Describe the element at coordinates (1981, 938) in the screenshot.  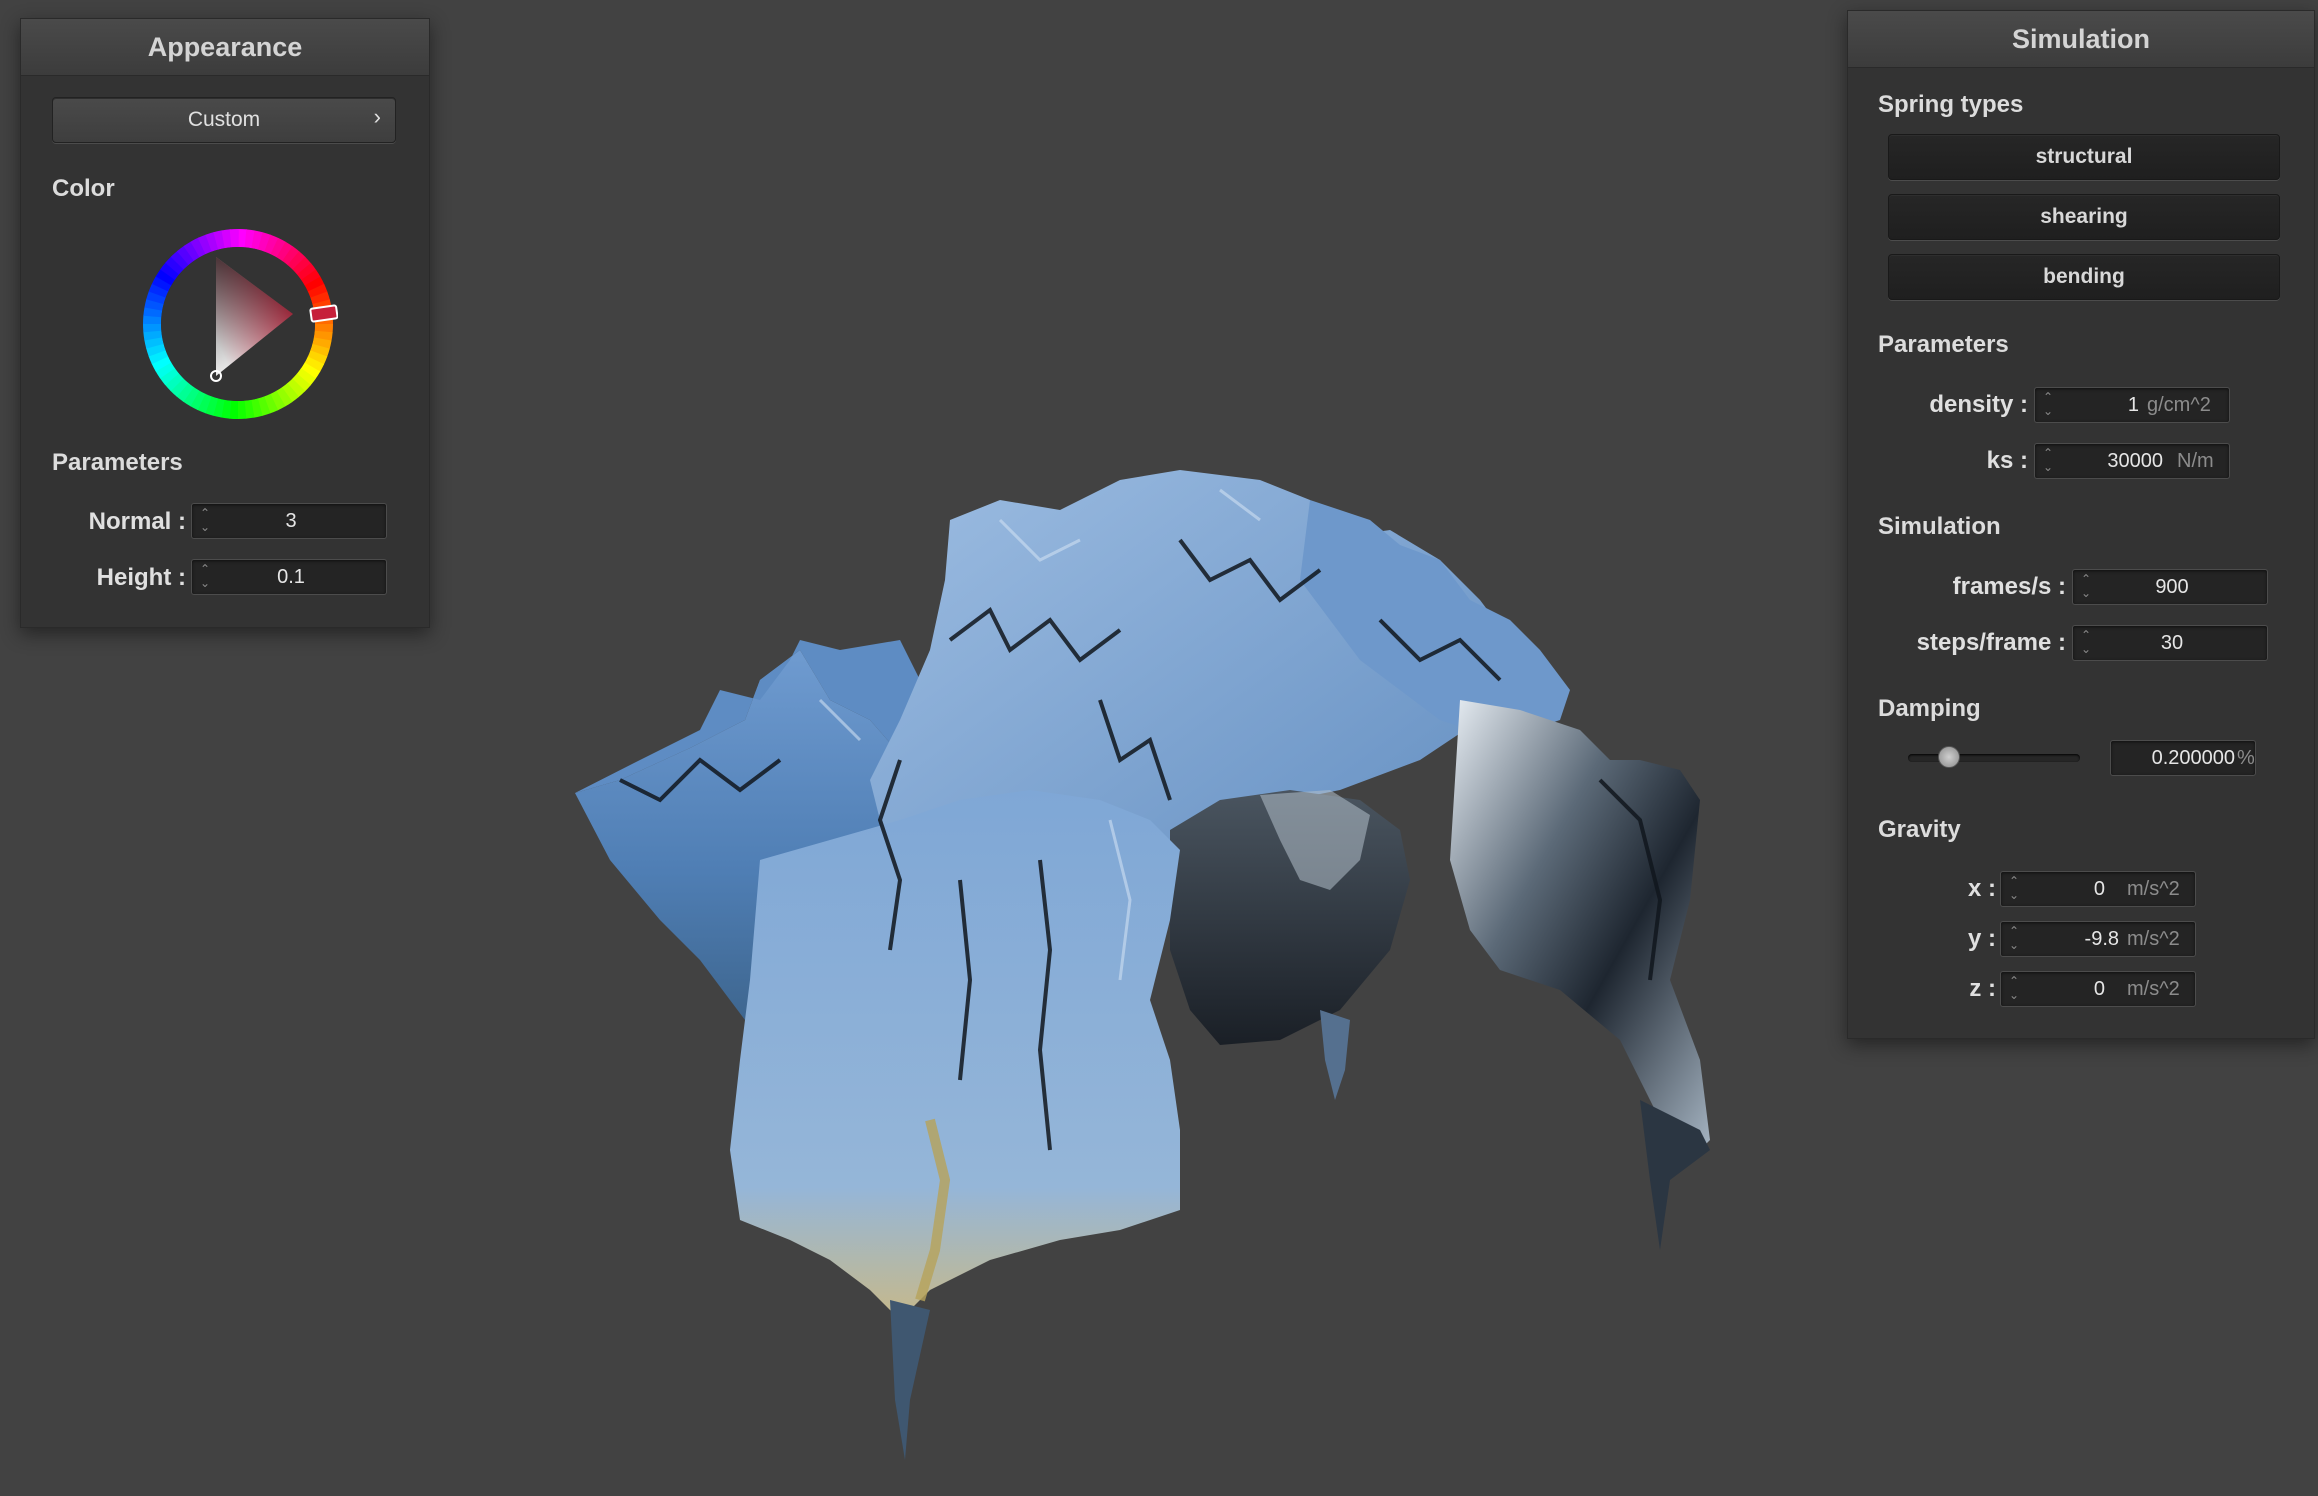
I see `gravity-y-label: y :` at that location.